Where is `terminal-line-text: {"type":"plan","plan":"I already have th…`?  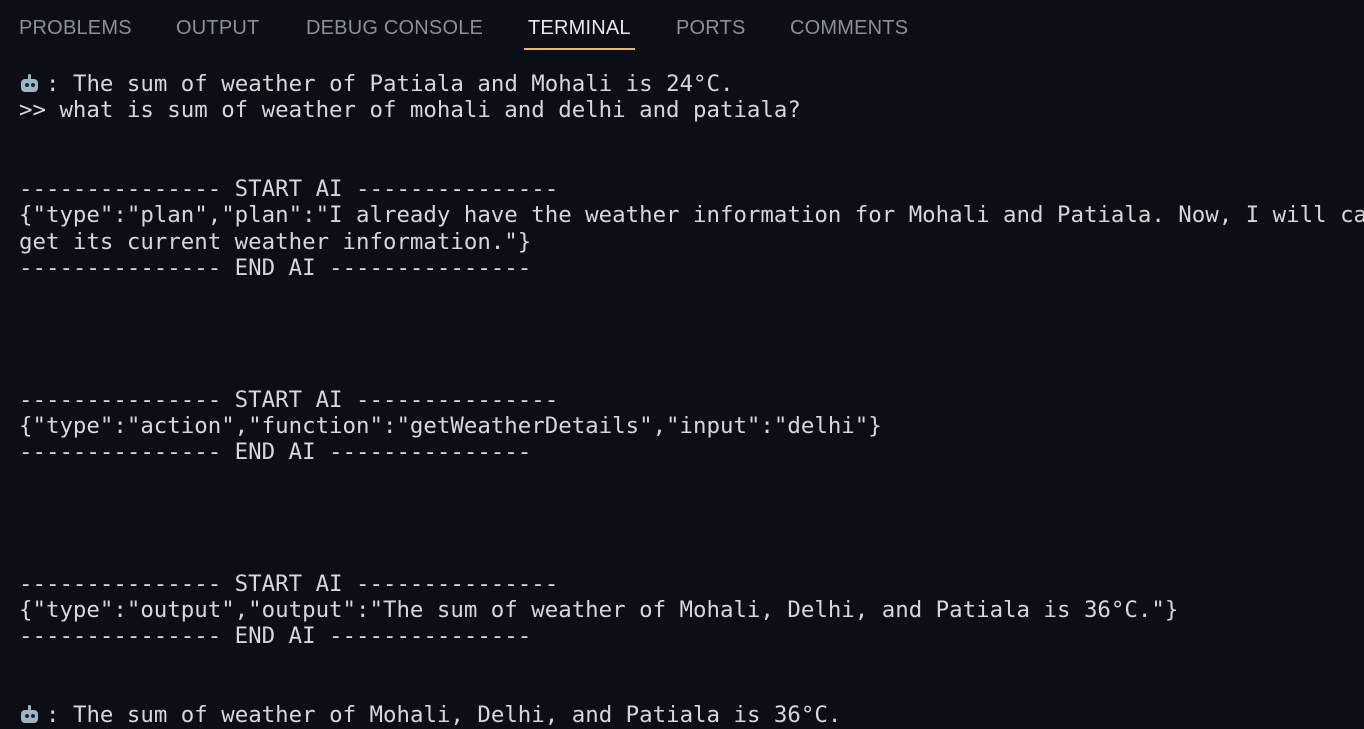
terminal-line-text: {"type":"plan","plan":"I already have th… is located at coordinates (691, 215).